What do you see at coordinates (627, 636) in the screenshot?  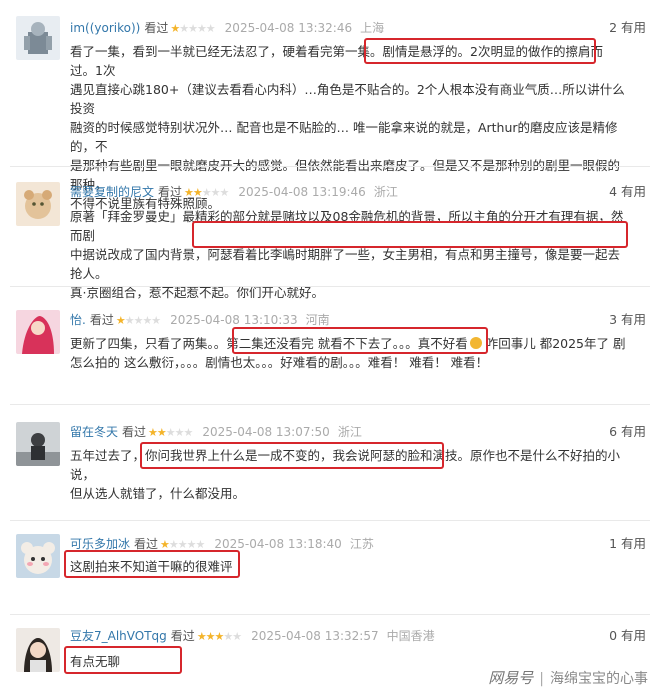 I see `useful-button: 0 有用` at bounding box center [627, 636].